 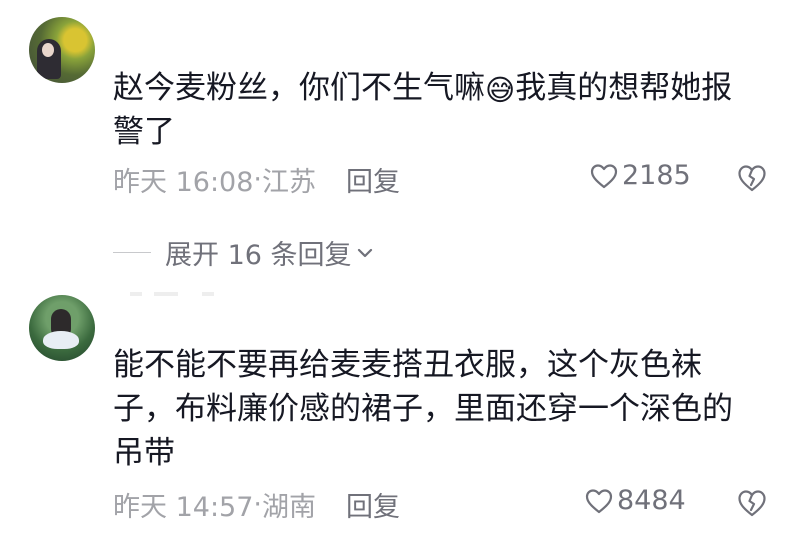 I want to click on emoji-sweat-smile-icon: 😅, so click(x=500, y=90).